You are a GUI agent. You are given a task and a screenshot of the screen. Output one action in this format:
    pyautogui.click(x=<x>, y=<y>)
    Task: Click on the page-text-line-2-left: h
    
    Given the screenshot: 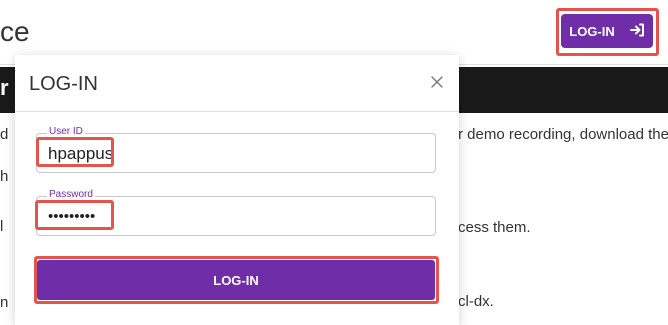 What is the action you would take?
    pyautogui.click(x=4, y=176)
    